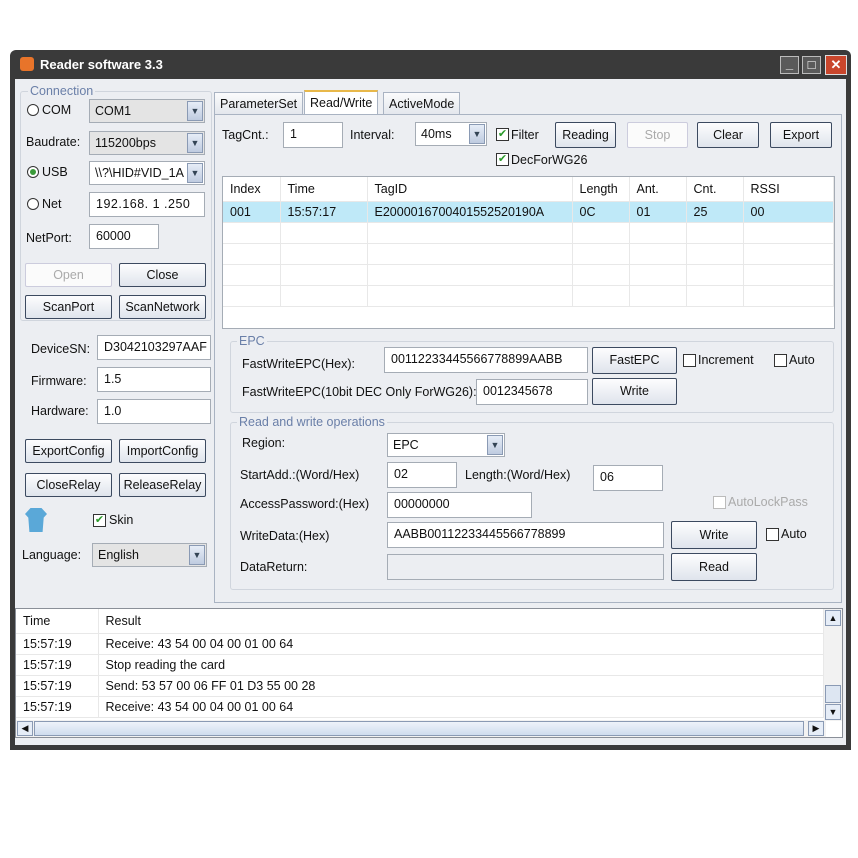  I want to click on horizontal-scrollbar: ◀ ▶, so click(421, 728).